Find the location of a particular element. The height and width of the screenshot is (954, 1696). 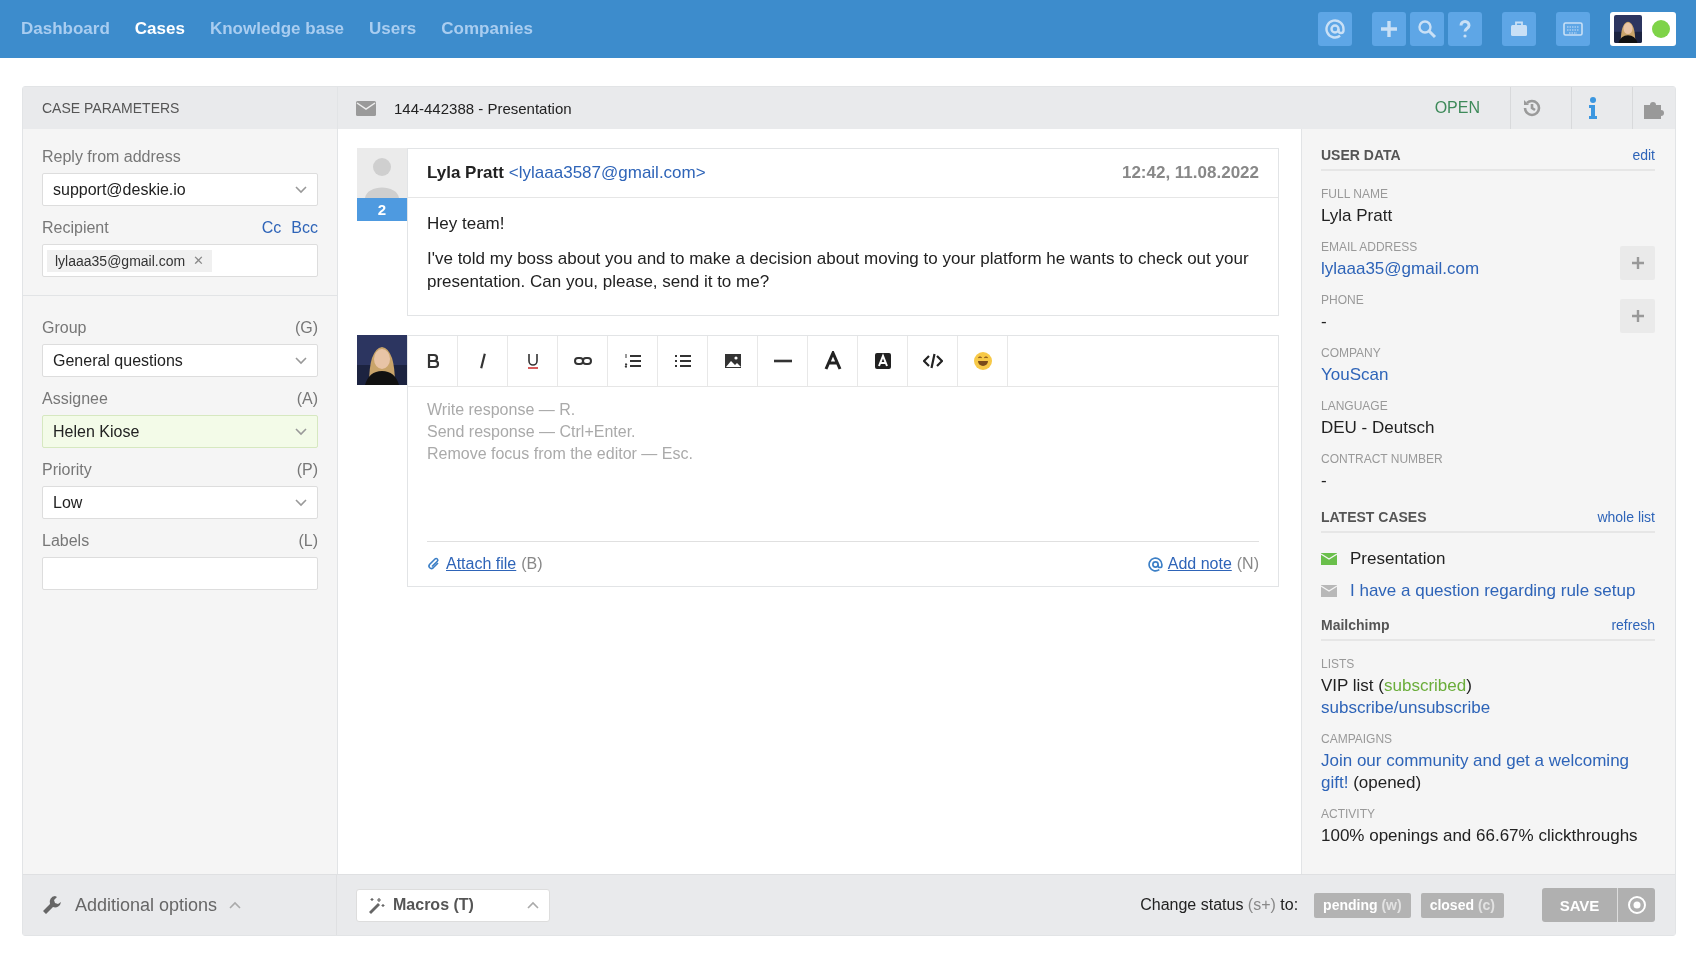

list-subscription: VIP list (subscribed) is located at coordinates (1397, 686).